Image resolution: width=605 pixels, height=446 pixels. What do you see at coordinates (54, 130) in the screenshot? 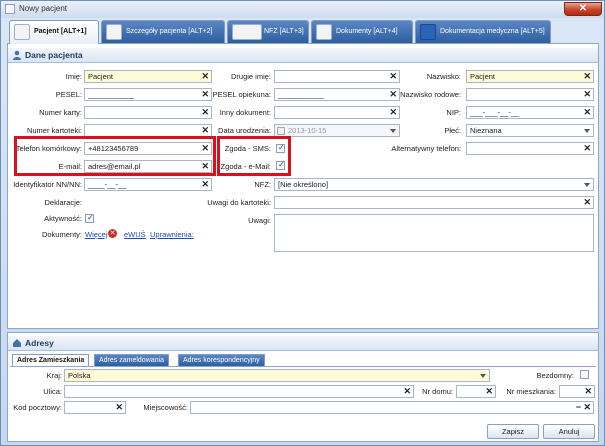
I see `numer-kartoteki-label: Numer kartoteki:` at bounding box center [54, 130].